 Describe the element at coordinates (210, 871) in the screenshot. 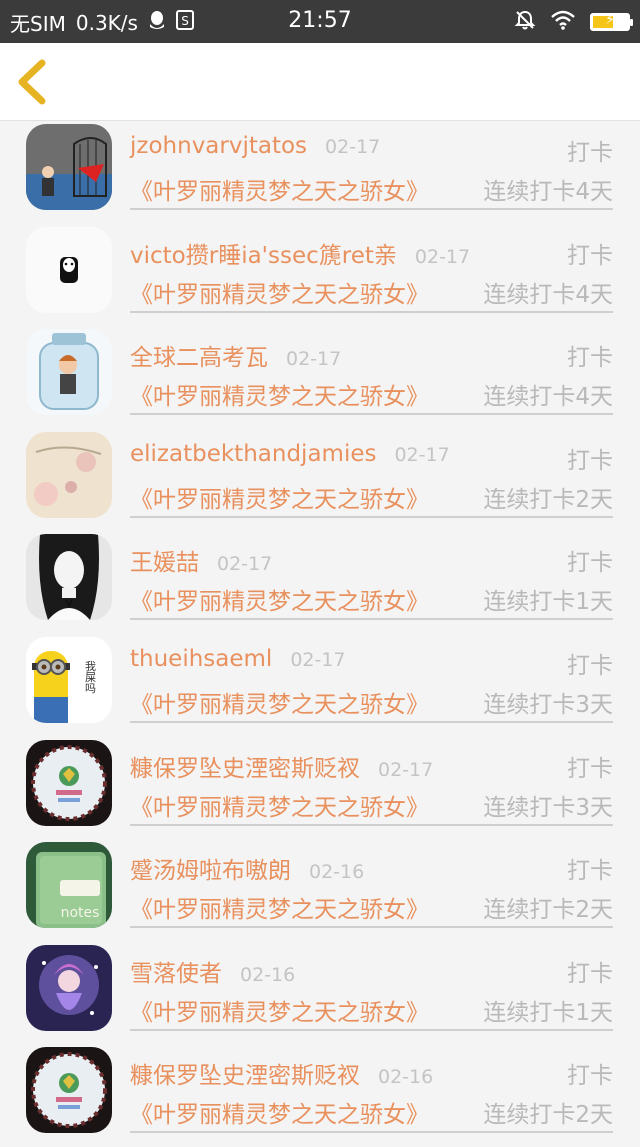

I see `user-name: 蹙汤姆啦布嗷朗` at that location.